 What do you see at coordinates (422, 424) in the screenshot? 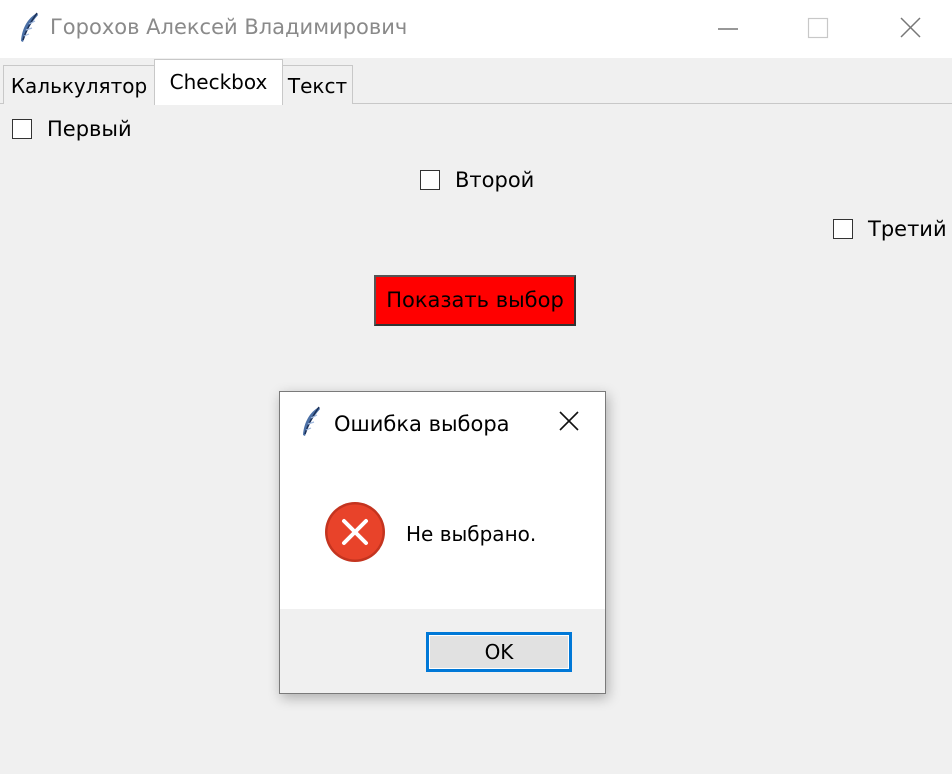
I see `dialog-title: Ошибка выбора` at bounding box center [422, 424].